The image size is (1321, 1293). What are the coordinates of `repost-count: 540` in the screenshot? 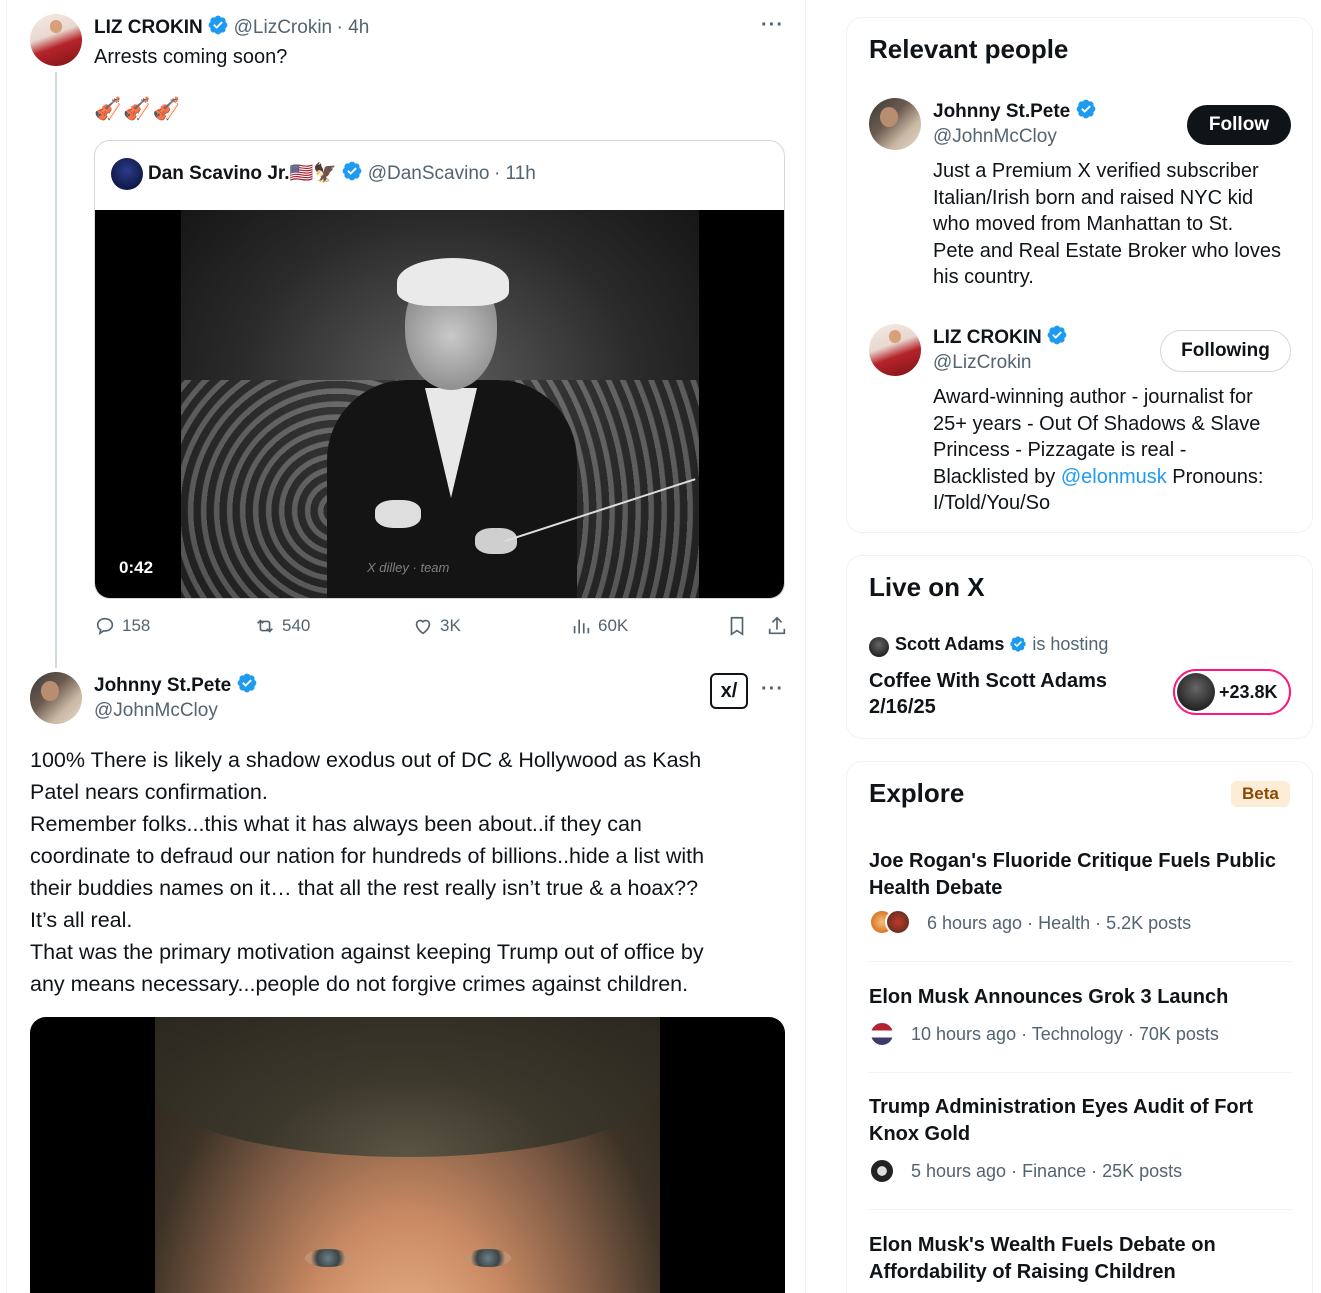 It's located at (296, 625).